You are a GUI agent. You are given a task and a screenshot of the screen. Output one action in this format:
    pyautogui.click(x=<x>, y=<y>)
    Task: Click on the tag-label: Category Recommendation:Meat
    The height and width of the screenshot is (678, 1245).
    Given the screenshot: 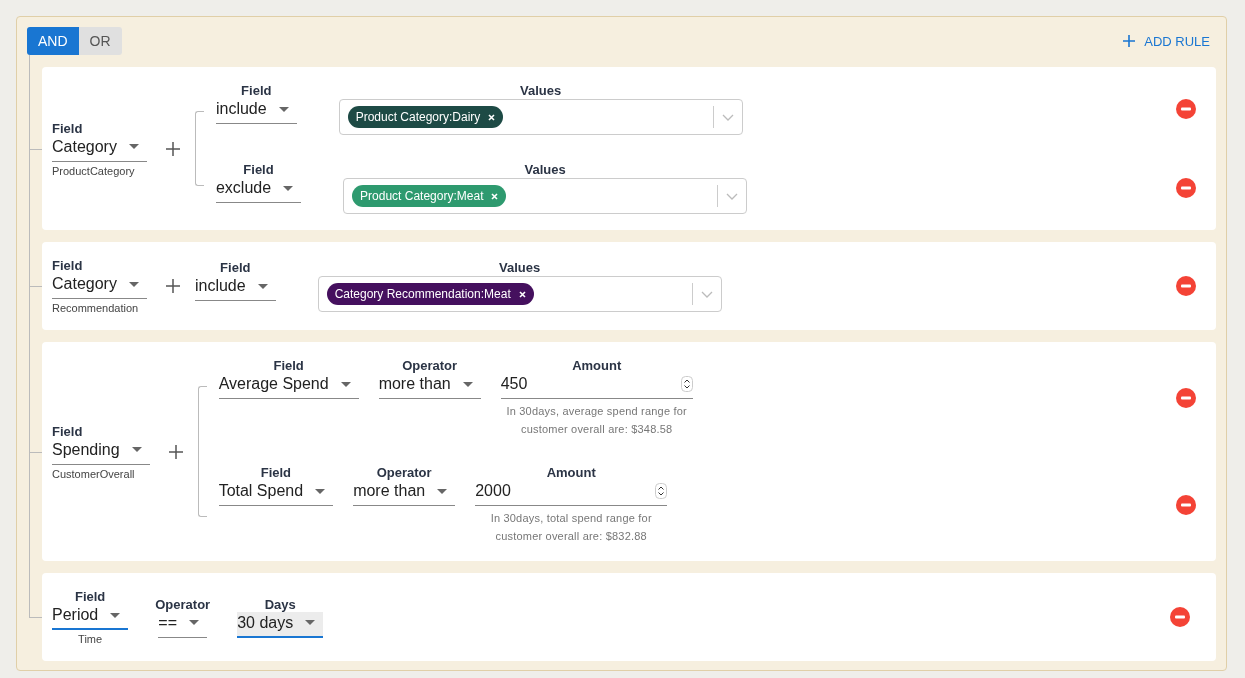 What is the action you would take?
    pyautogui.click(x=422, y=294)
    